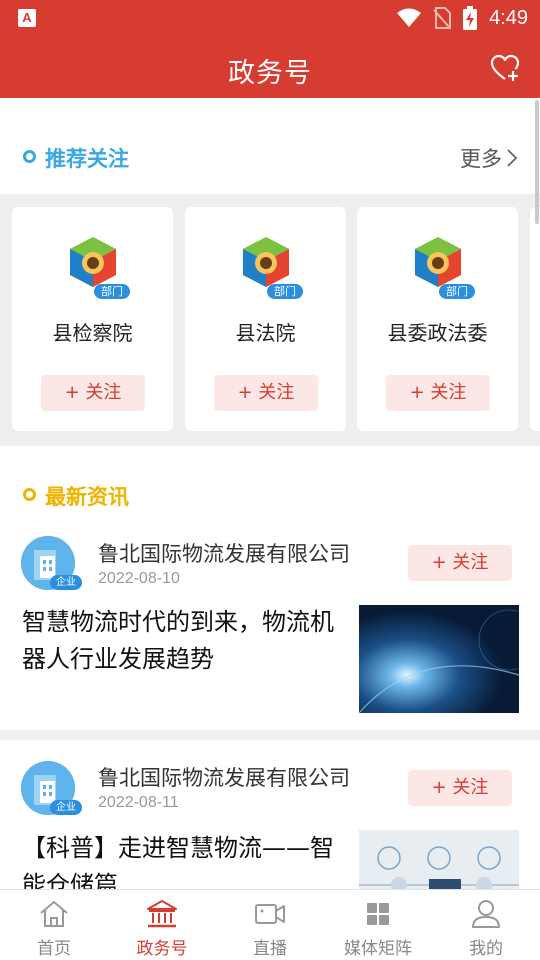  I want to click on government-building-icon, so click(162, 914).